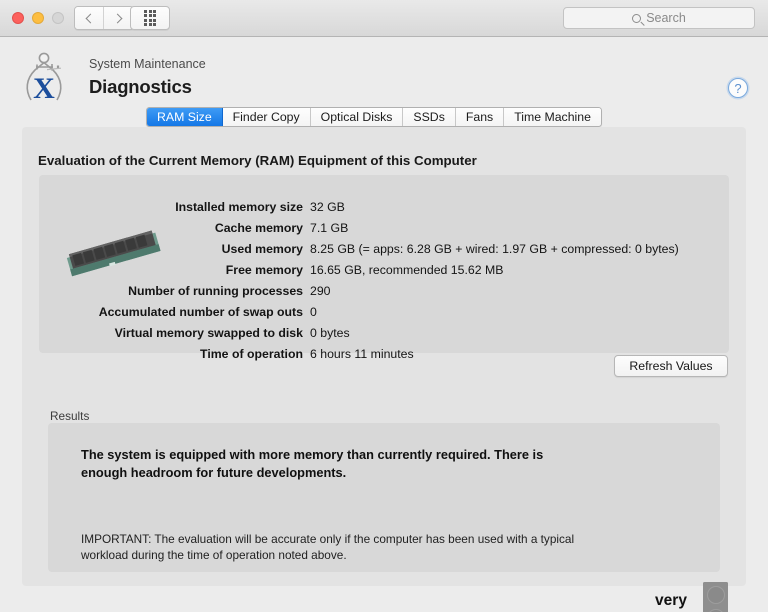  I want to click on row-value: 6 hours 11 minutes, so click(362, 354).